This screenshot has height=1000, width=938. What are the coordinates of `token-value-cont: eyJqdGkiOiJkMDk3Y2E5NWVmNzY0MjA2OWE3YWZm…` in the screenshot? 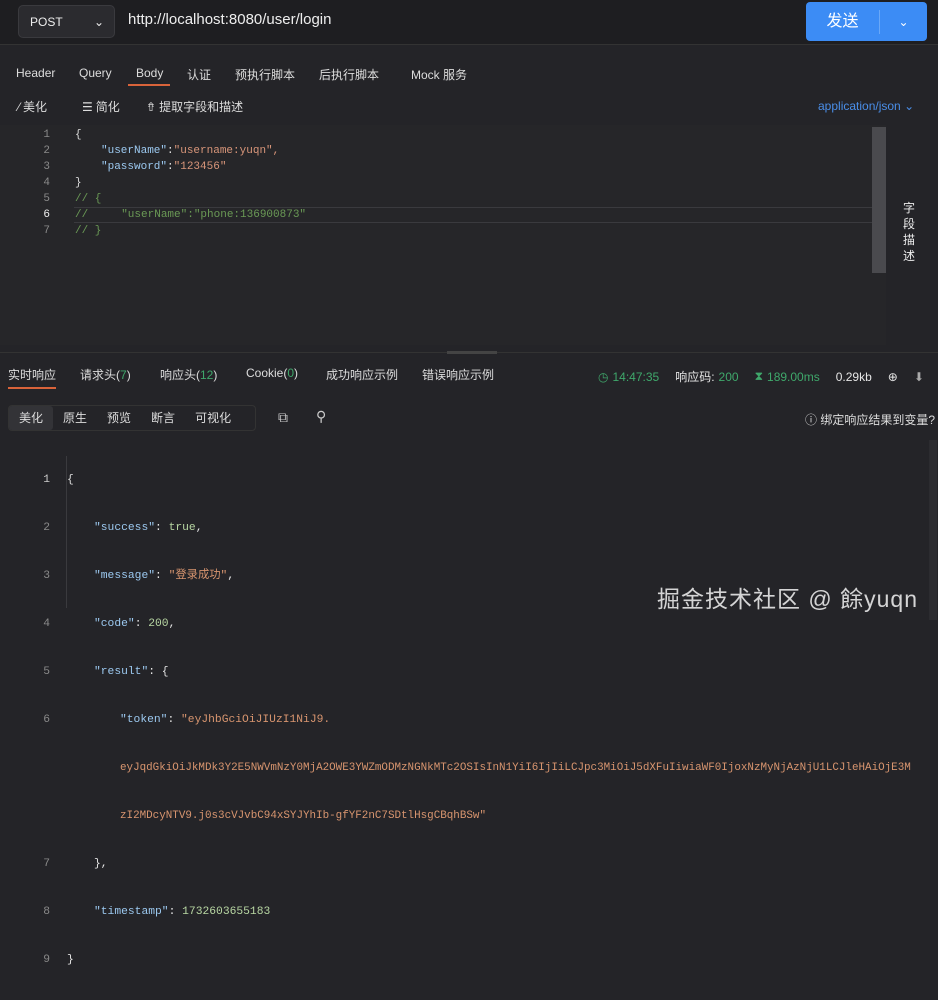 It's located at (515, 768).